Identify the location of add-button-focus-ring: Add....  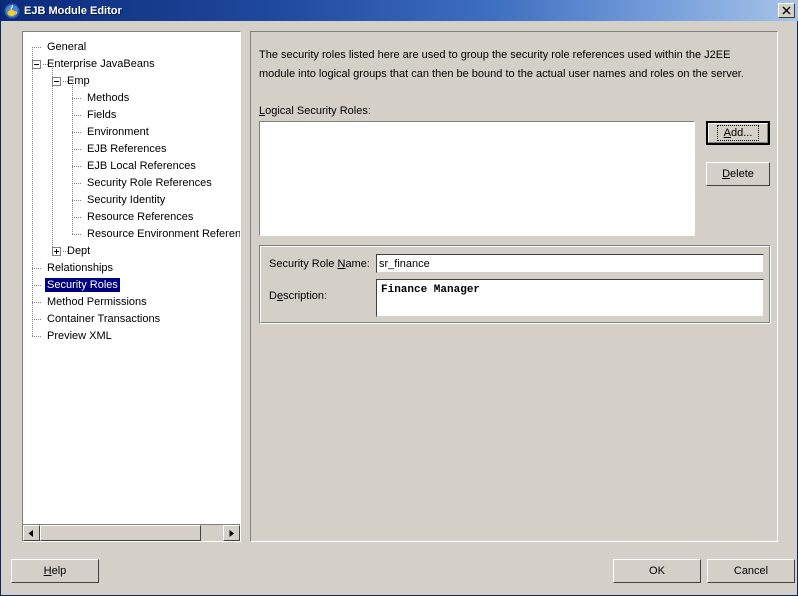
(738, 133).